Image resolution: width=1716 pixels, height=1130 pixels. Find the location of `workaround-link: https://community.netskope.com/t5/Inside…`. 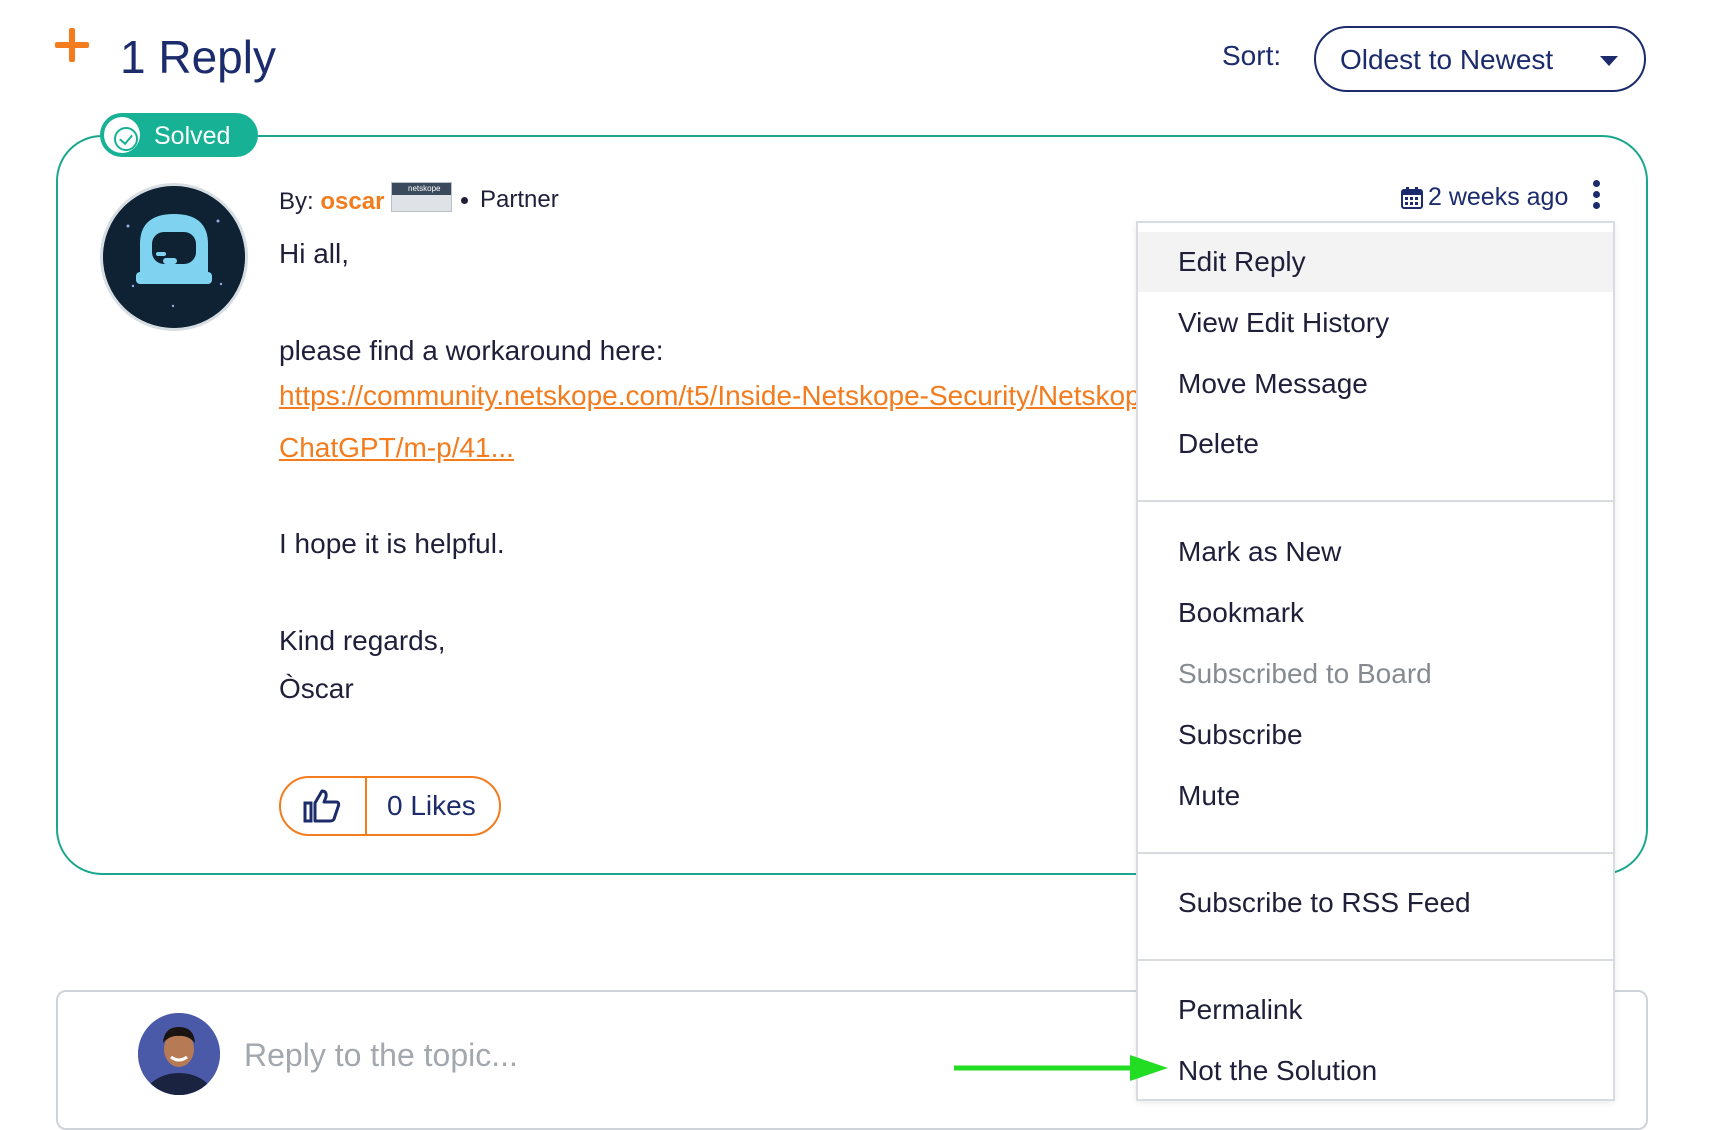

workaround-link: https://community.netskope.com/t5/Inside… is located at coordinates (708, 396).